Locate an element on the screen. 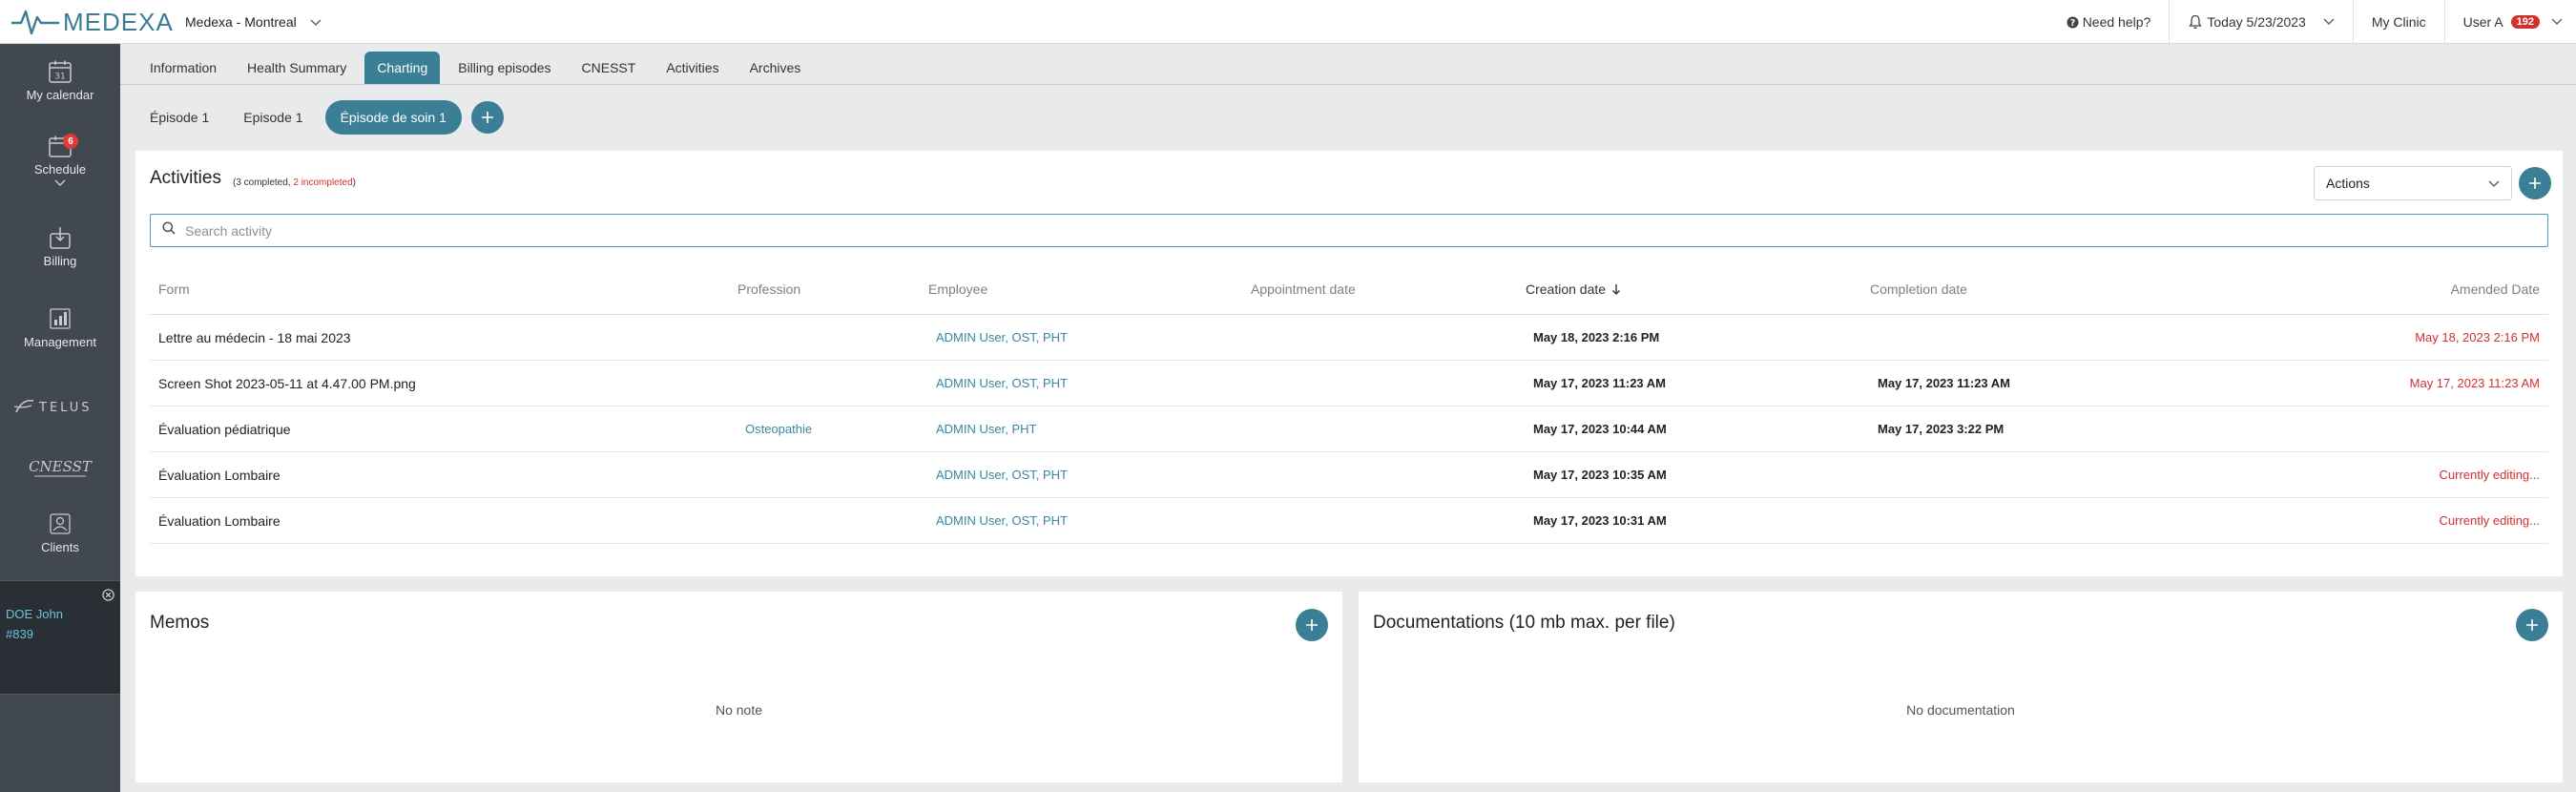 The width and height of the screenshot is (2576, 792). medexa-logo: MEDEXA is located at coordinates (92, 22).